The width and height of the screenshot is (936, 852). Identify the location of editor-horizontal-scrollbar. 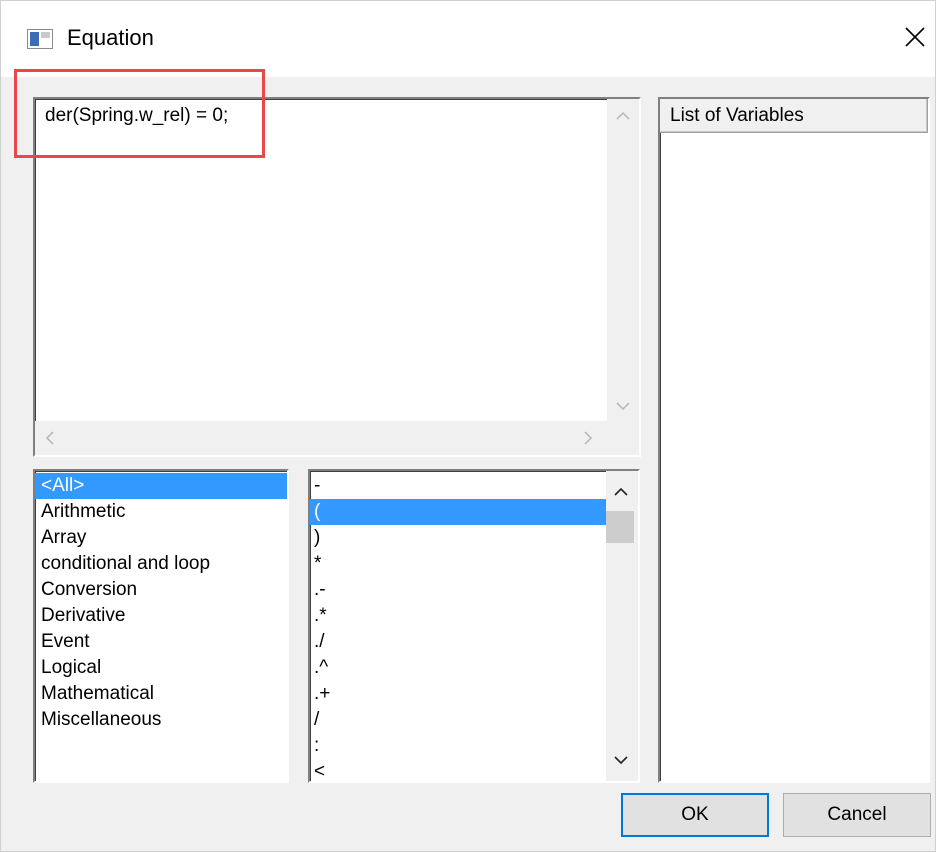
(321, 438).